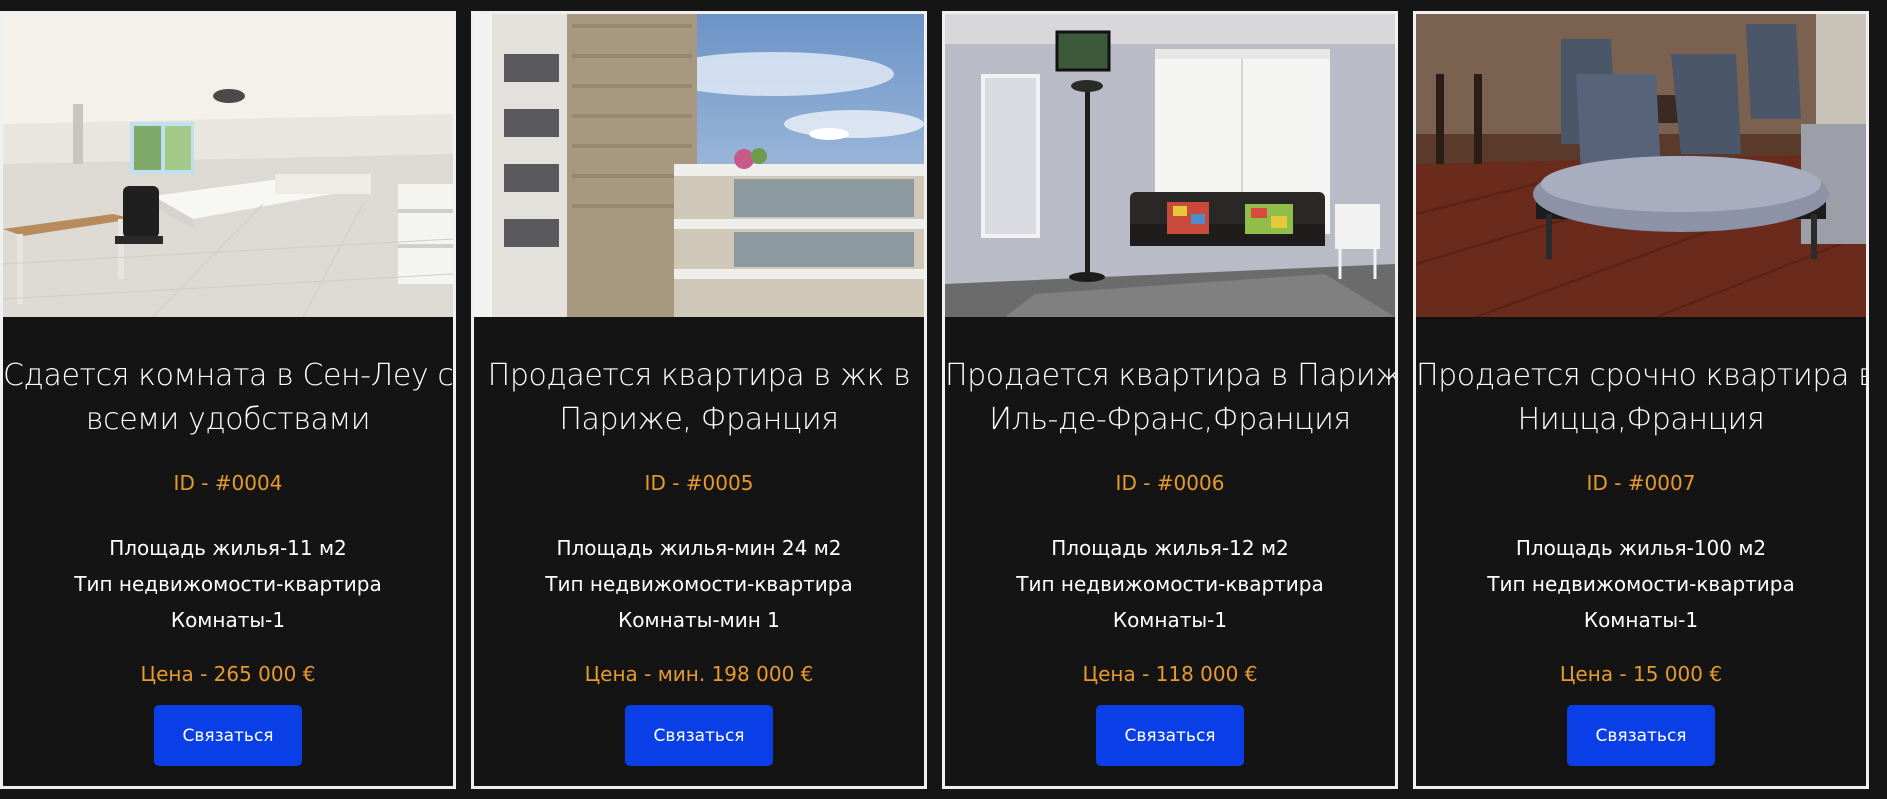 The width and height of the screenshot is (1887, 799). What do you see at coordinates (699, 483) in the screenshot?
I see `listing-id: ID - #0005` at bounding box center [699, 483].